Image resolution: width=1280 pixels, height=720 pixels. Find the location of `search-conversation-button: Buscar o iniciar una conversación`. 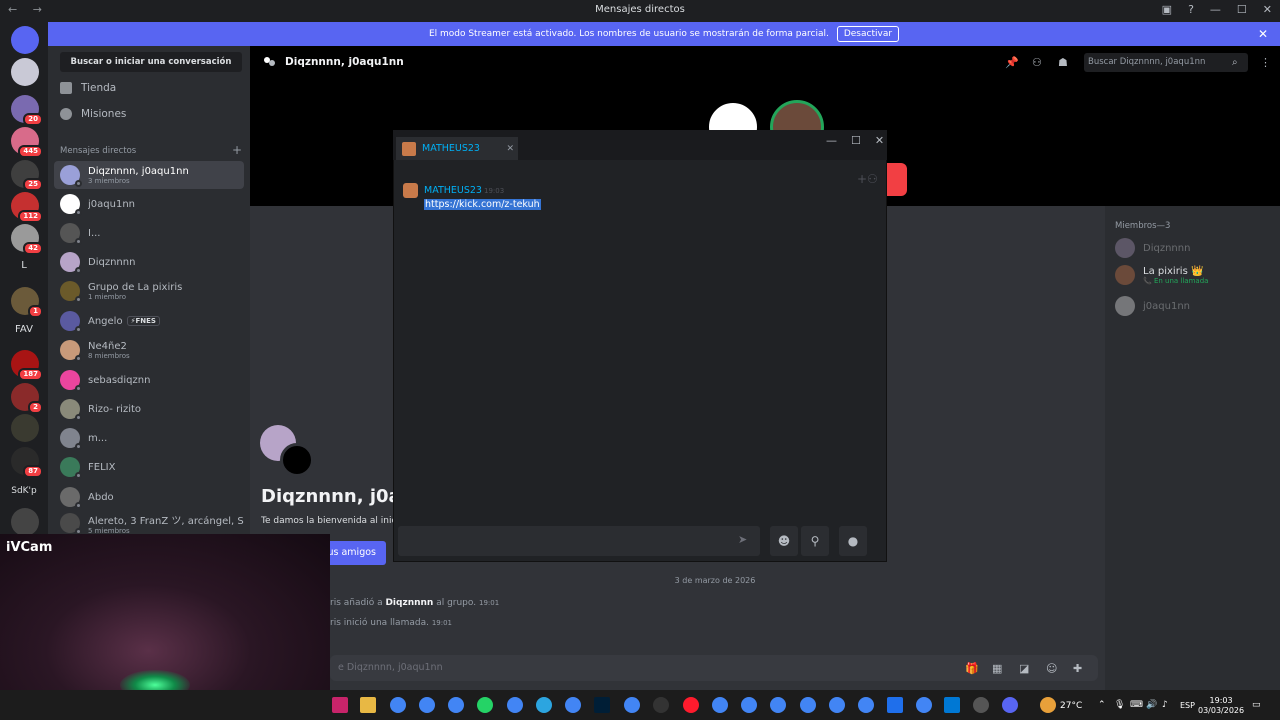

search-conversation-button: Buscar o iniciar una conversación is located at coordinates (151, 62).